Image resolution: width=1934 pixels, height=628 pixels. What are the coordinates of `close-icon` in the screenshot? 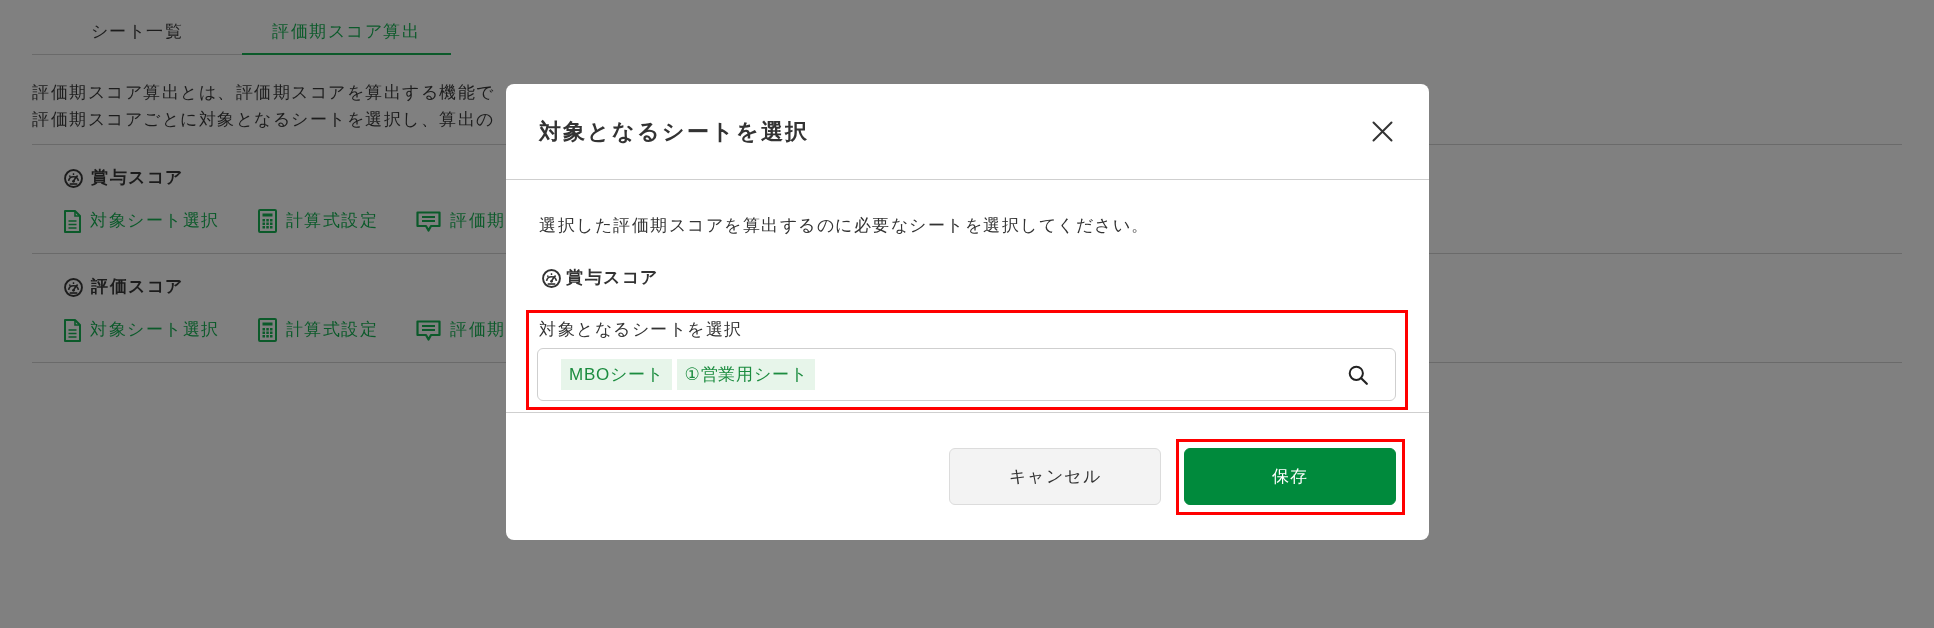 It's located at (1382, 131).